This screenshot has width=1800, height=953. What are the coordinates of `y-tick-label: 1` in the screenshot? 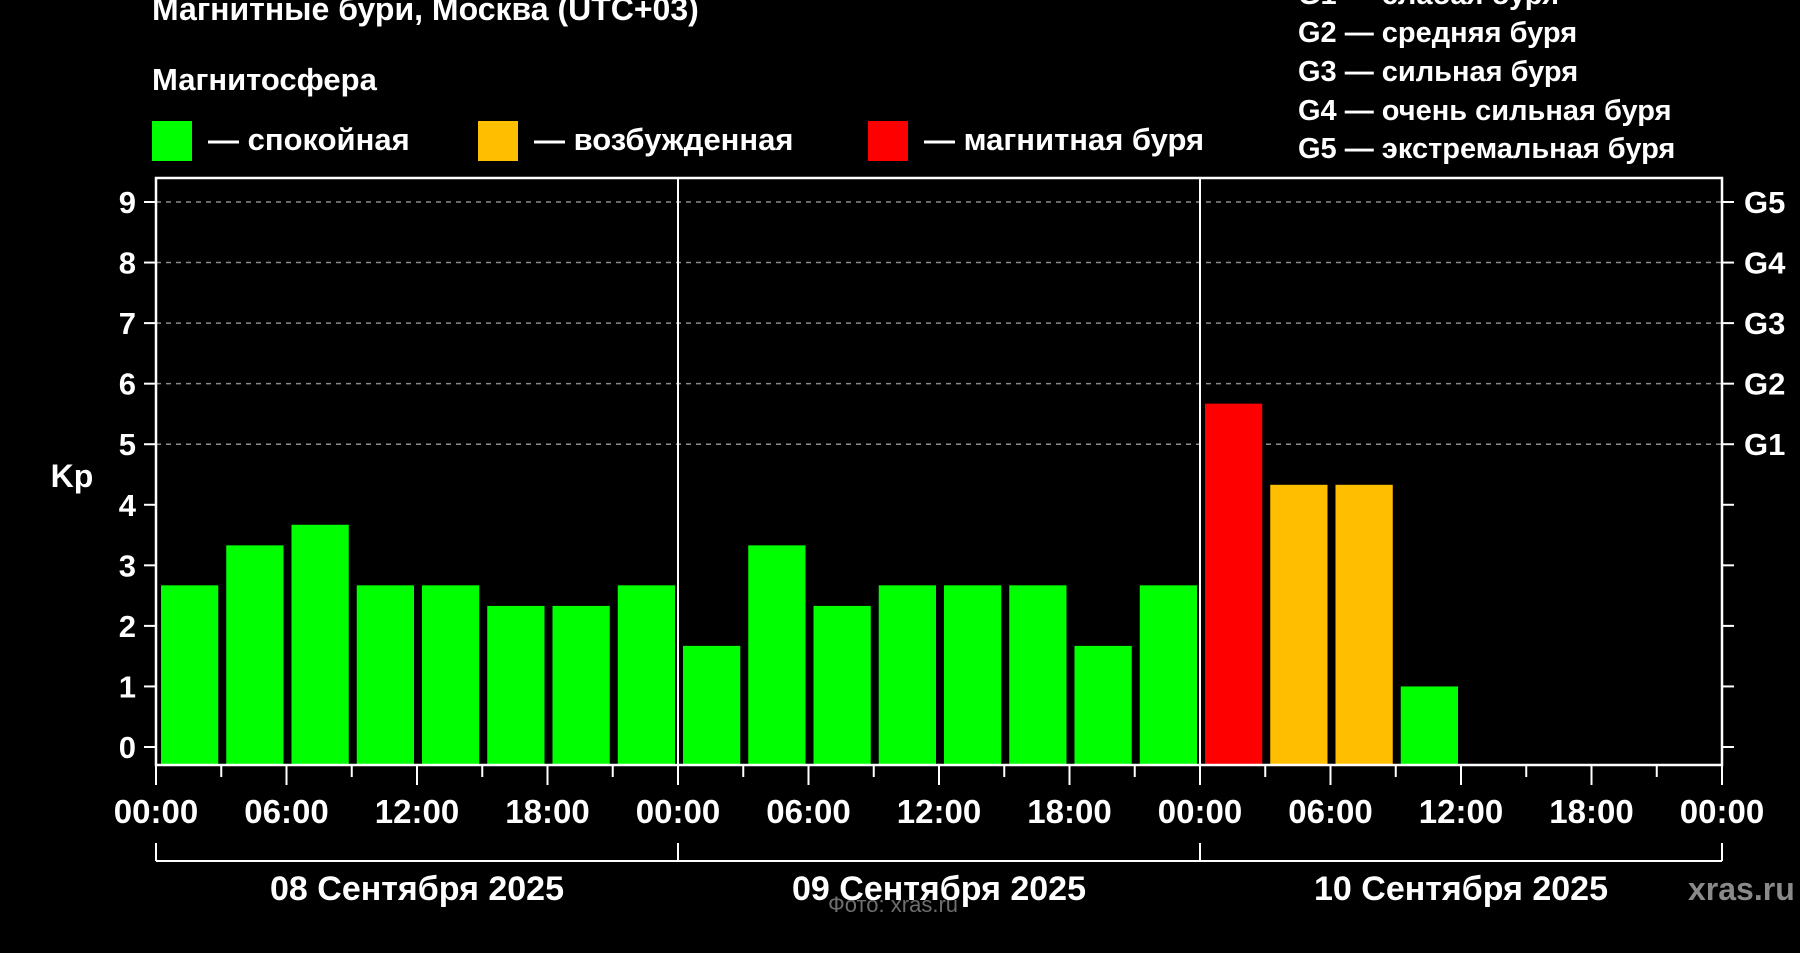 It's located at (127, 686).